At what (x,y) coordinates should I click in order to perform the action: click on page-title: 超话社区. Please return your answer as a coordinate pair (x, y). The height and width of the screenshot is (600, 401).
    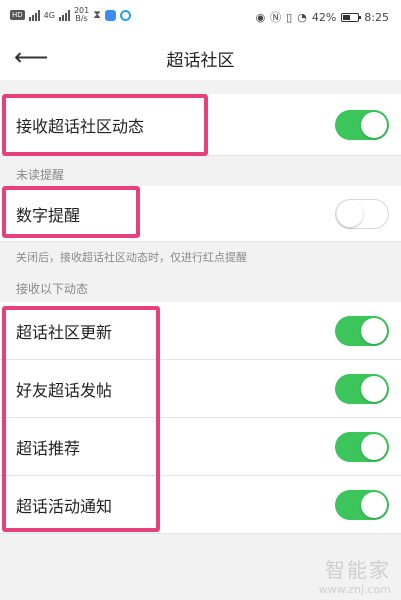
    Looking at the image, I should click on (200, 61).